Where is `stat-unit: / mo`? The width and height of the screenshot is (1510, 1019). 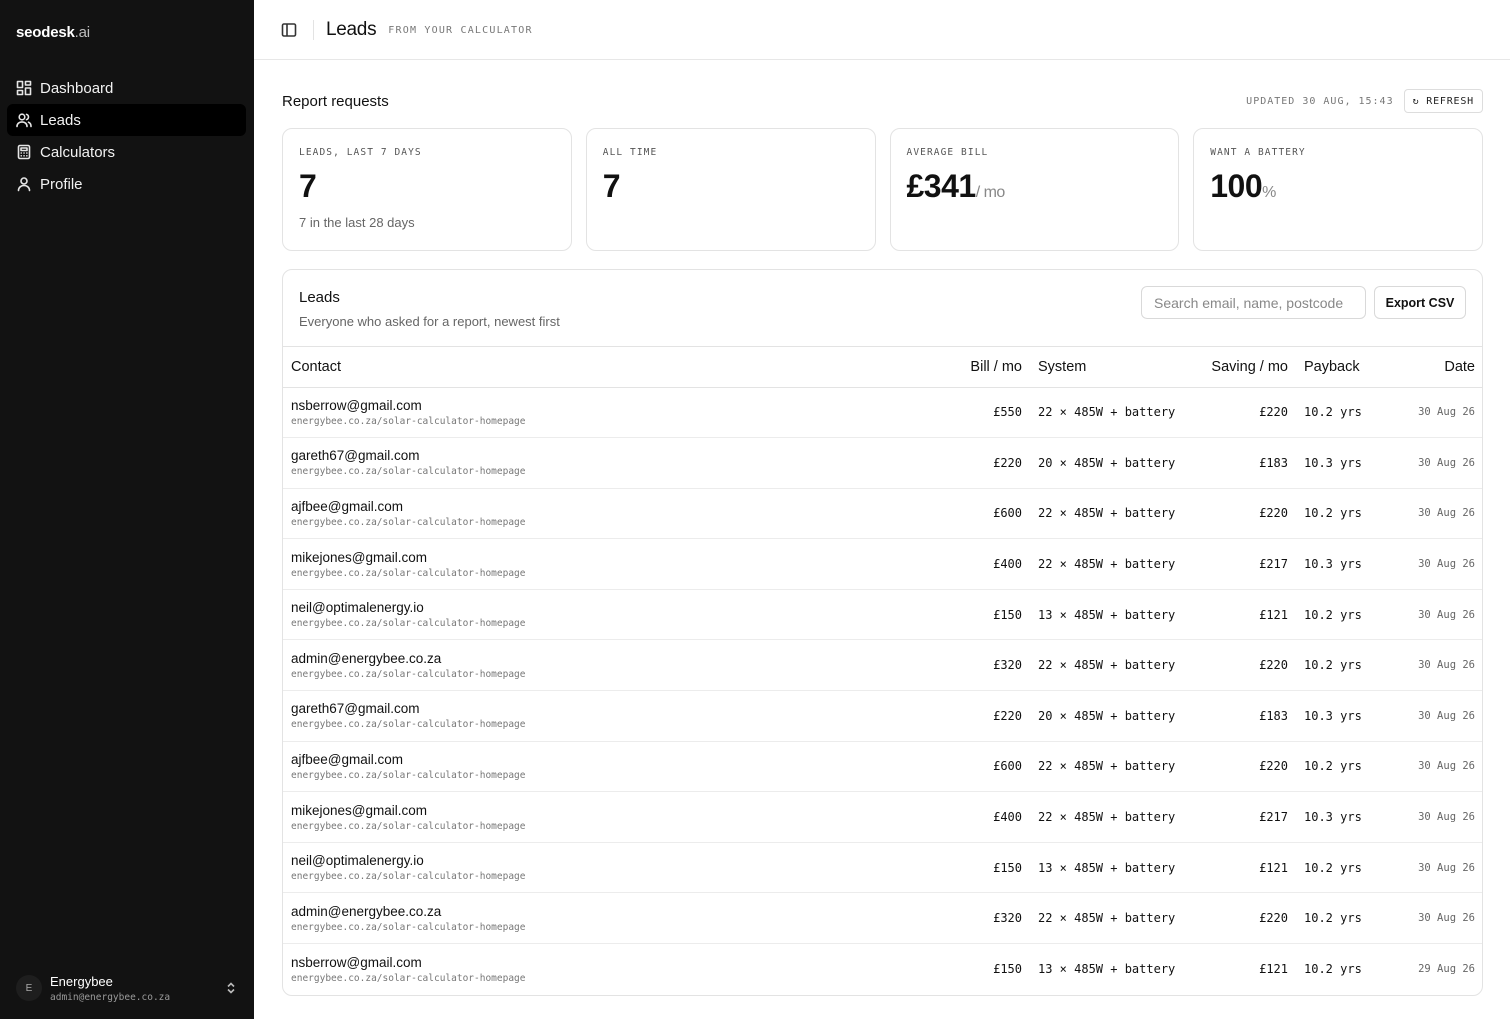 stat-unit: / mo is located at coordinates (990, 192).